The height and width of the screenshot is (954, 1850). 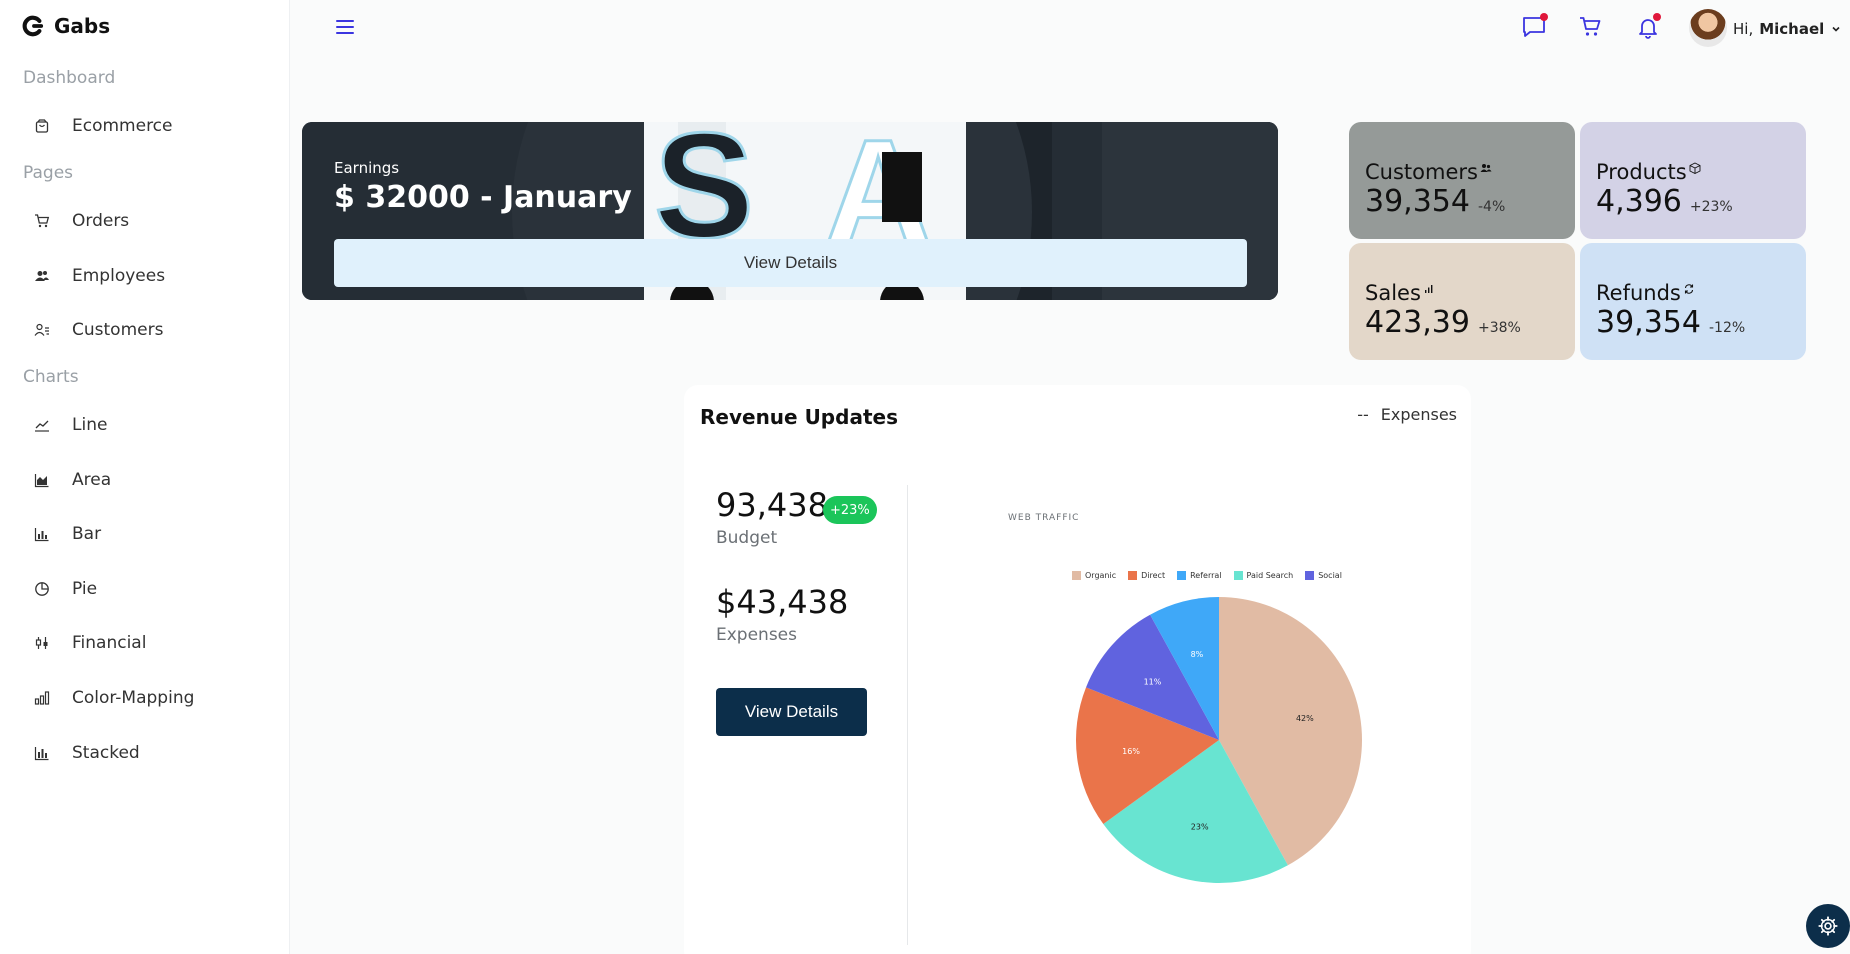 What do you see at coordinates (41, 329) in the screenshot?
I see `user-list-icon` at bounding box center [41, 329].